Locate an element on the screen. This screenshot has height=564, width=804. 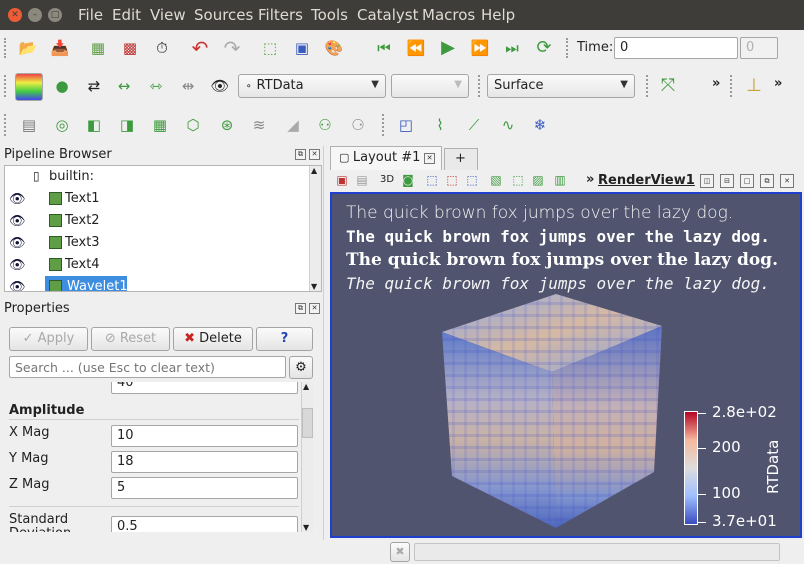
menu-file: File is located at coordinates (90, 15).